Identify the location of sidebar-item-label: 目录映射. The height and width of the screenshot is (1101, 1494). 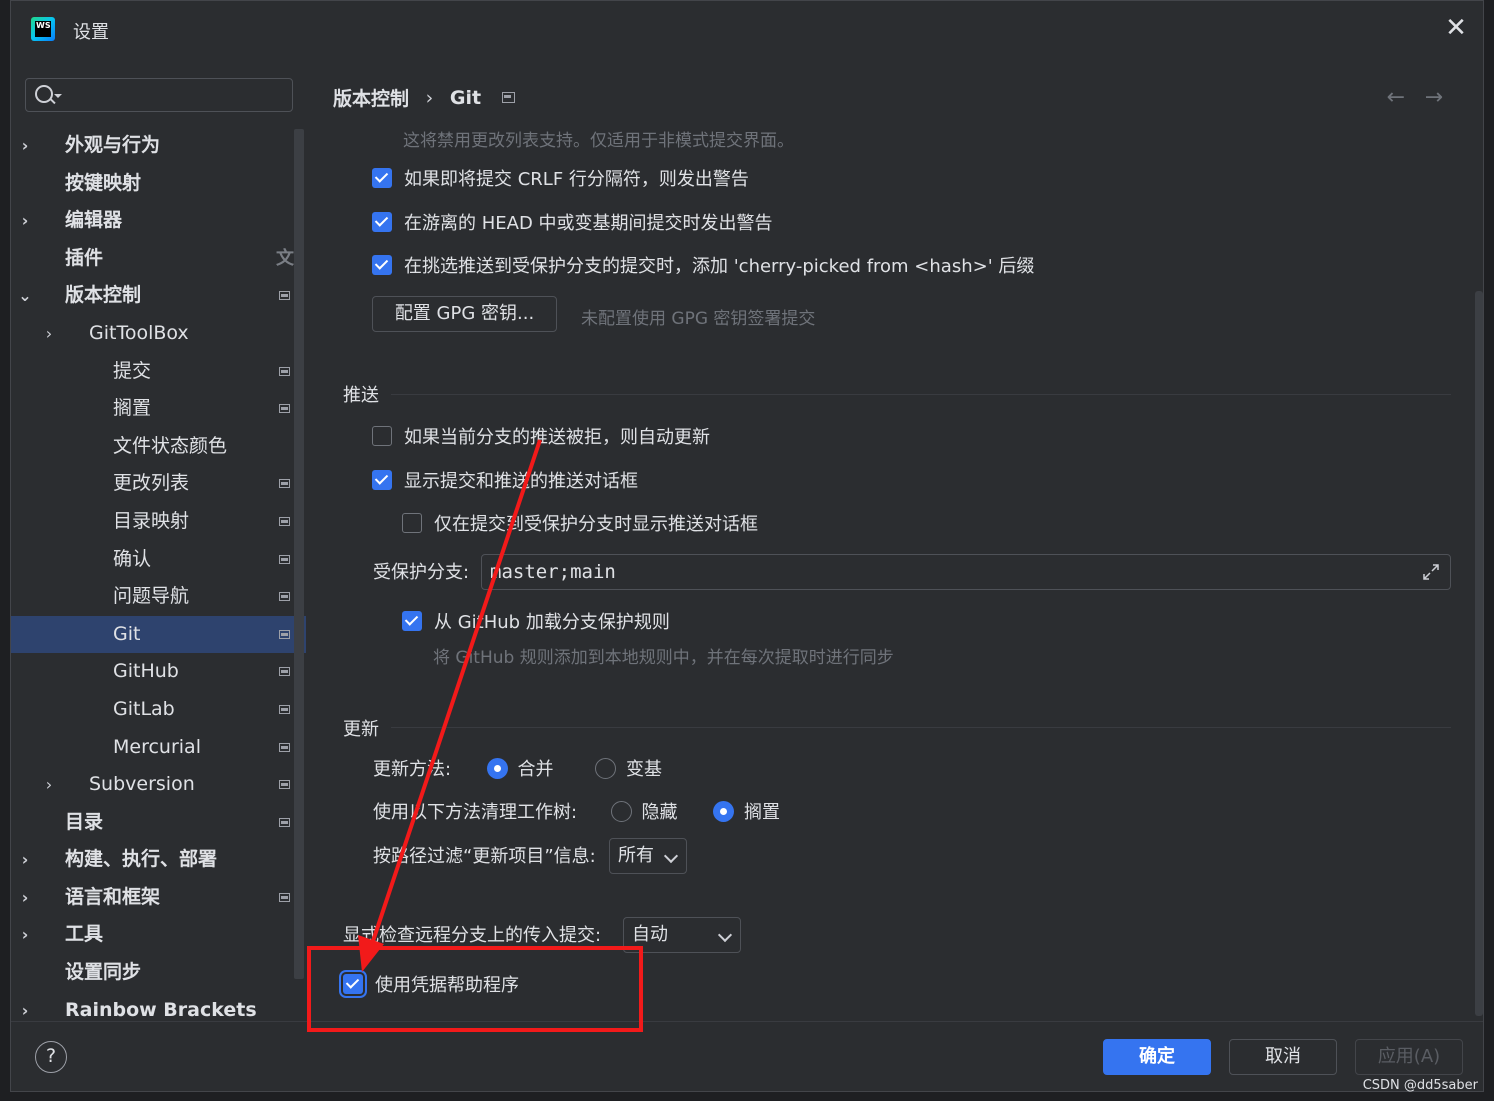
(151, 520).